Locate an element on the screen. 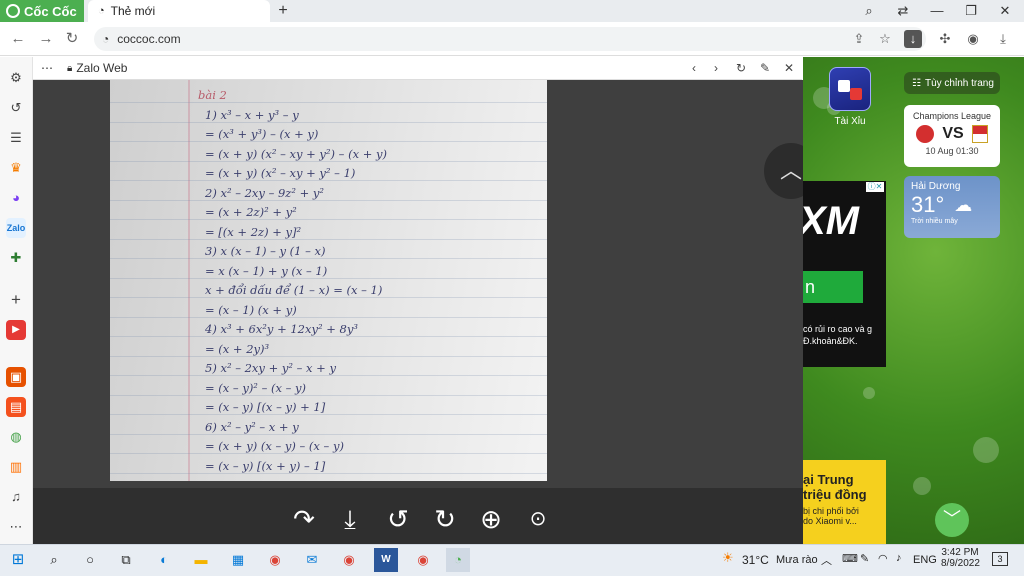  chrome-icon: ◉ is located at coordinates (275, 560).